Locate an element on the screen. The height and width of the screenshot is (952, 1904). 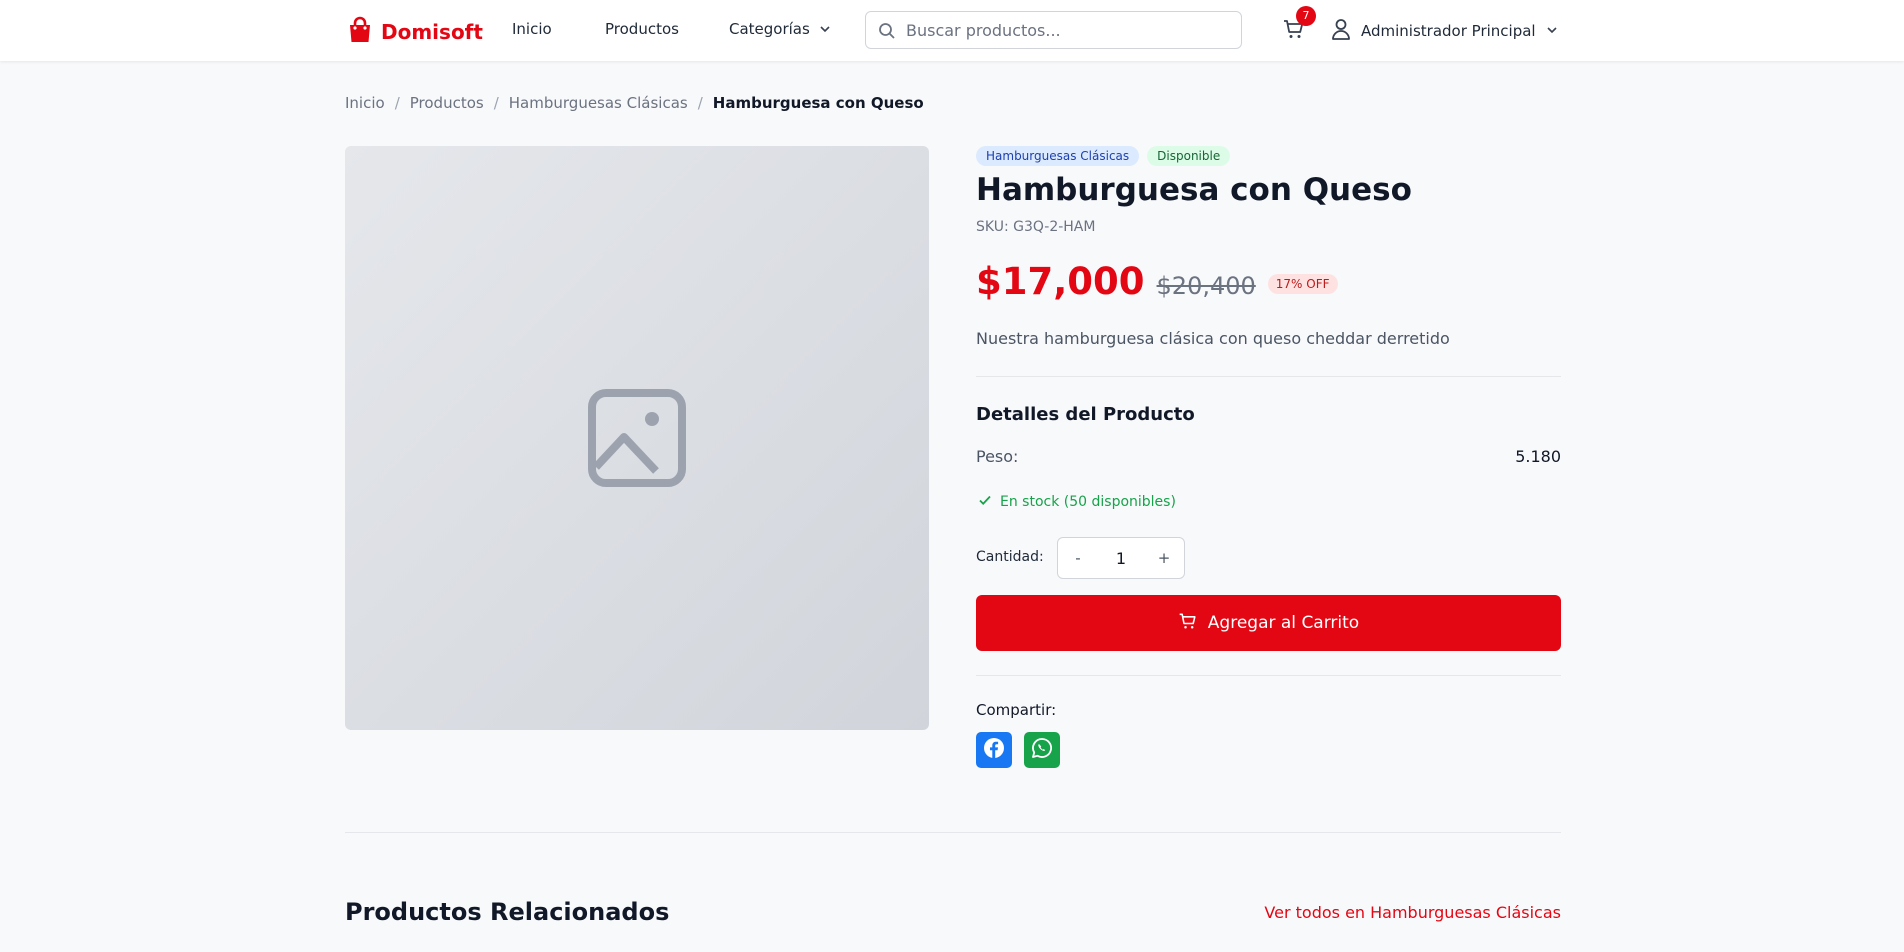
share-buttons is located at coordinates (1018, 750).